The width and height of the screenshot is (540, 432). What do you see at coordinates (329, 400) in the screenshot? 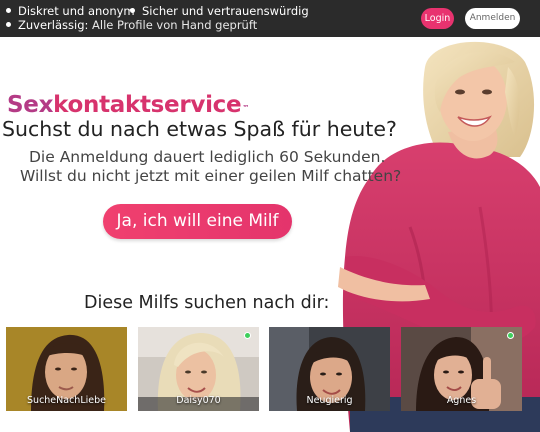
I see `profile-name: Neugierig` at bounding box center [329, 400].